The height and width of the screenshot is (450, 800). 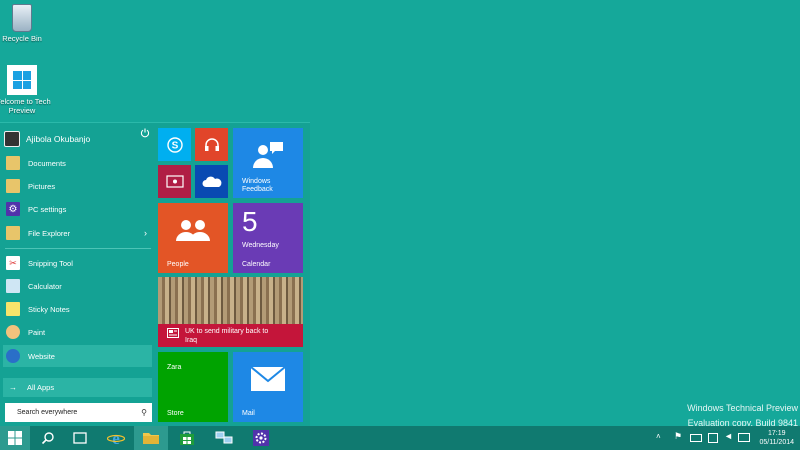 I want to click on search-input: Search everywhere ⚲, so click(x=78, y=412).